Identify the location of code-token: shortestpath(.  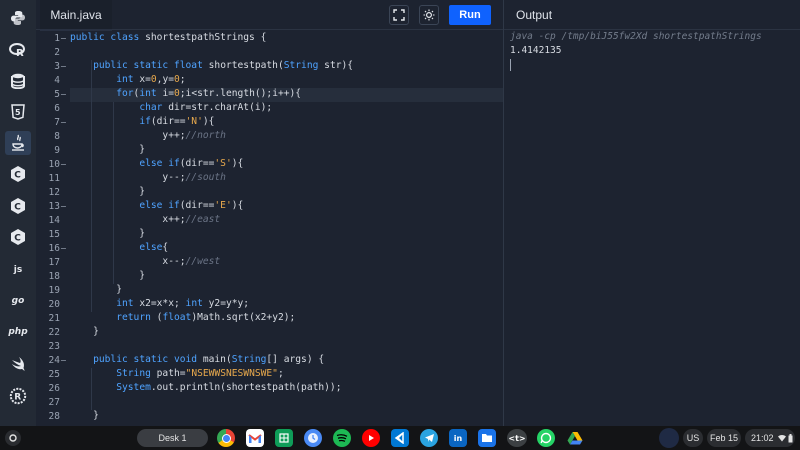
(246, 65).